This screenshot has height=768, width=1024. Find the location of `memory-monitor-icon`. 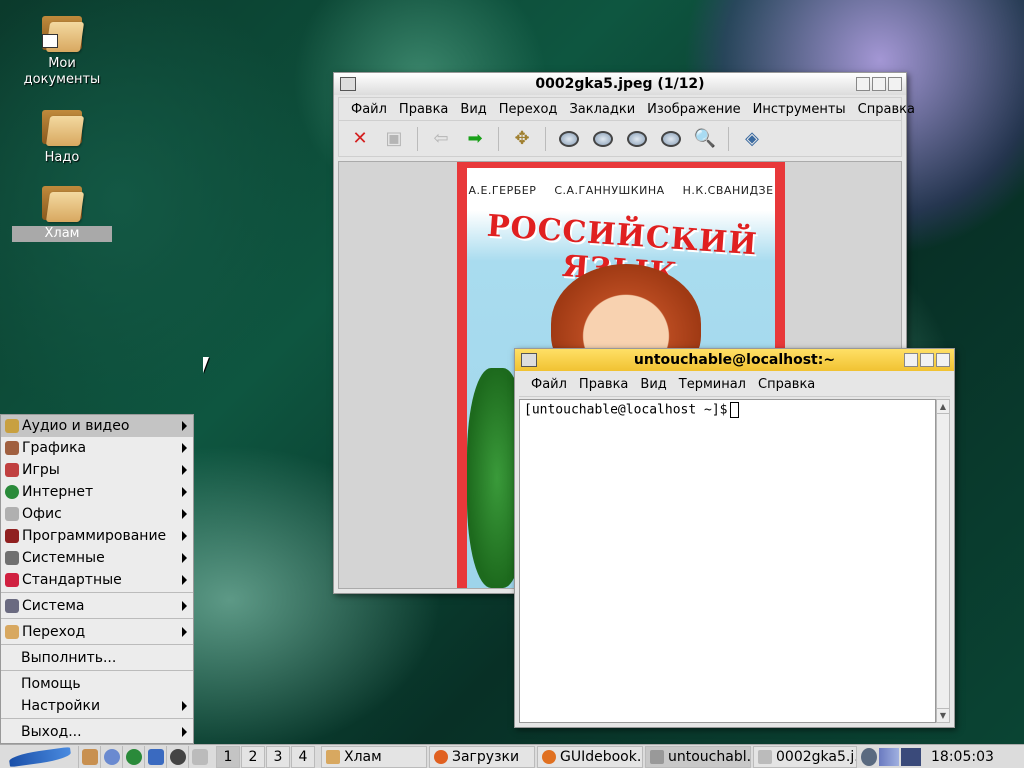

memory-monitor-icon is located at coordinates (911, 756).